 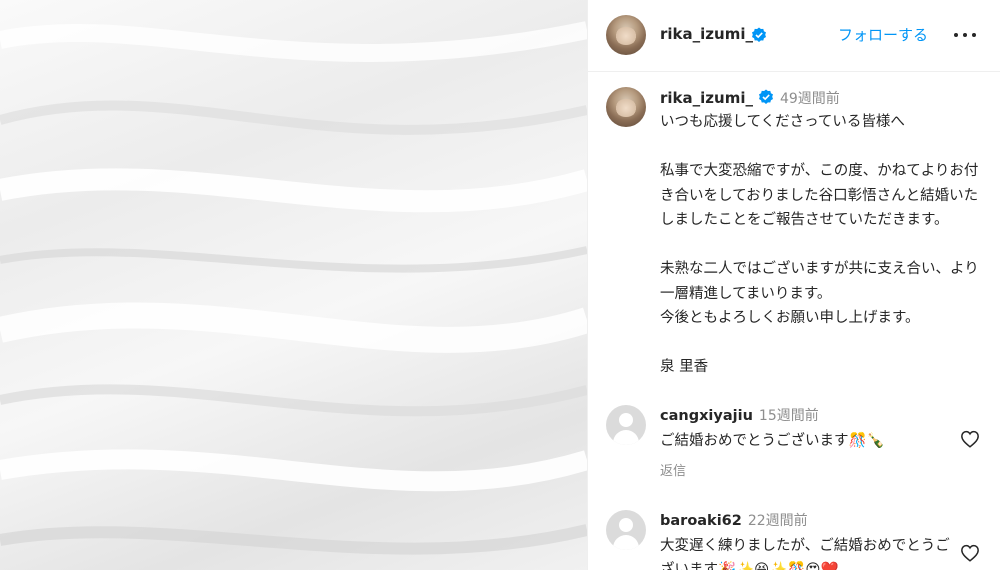 What do you see at coordinates (706, 34) in the screenshot?
I see `author-username: rika_izumi_` at bounding box center [706, 34].